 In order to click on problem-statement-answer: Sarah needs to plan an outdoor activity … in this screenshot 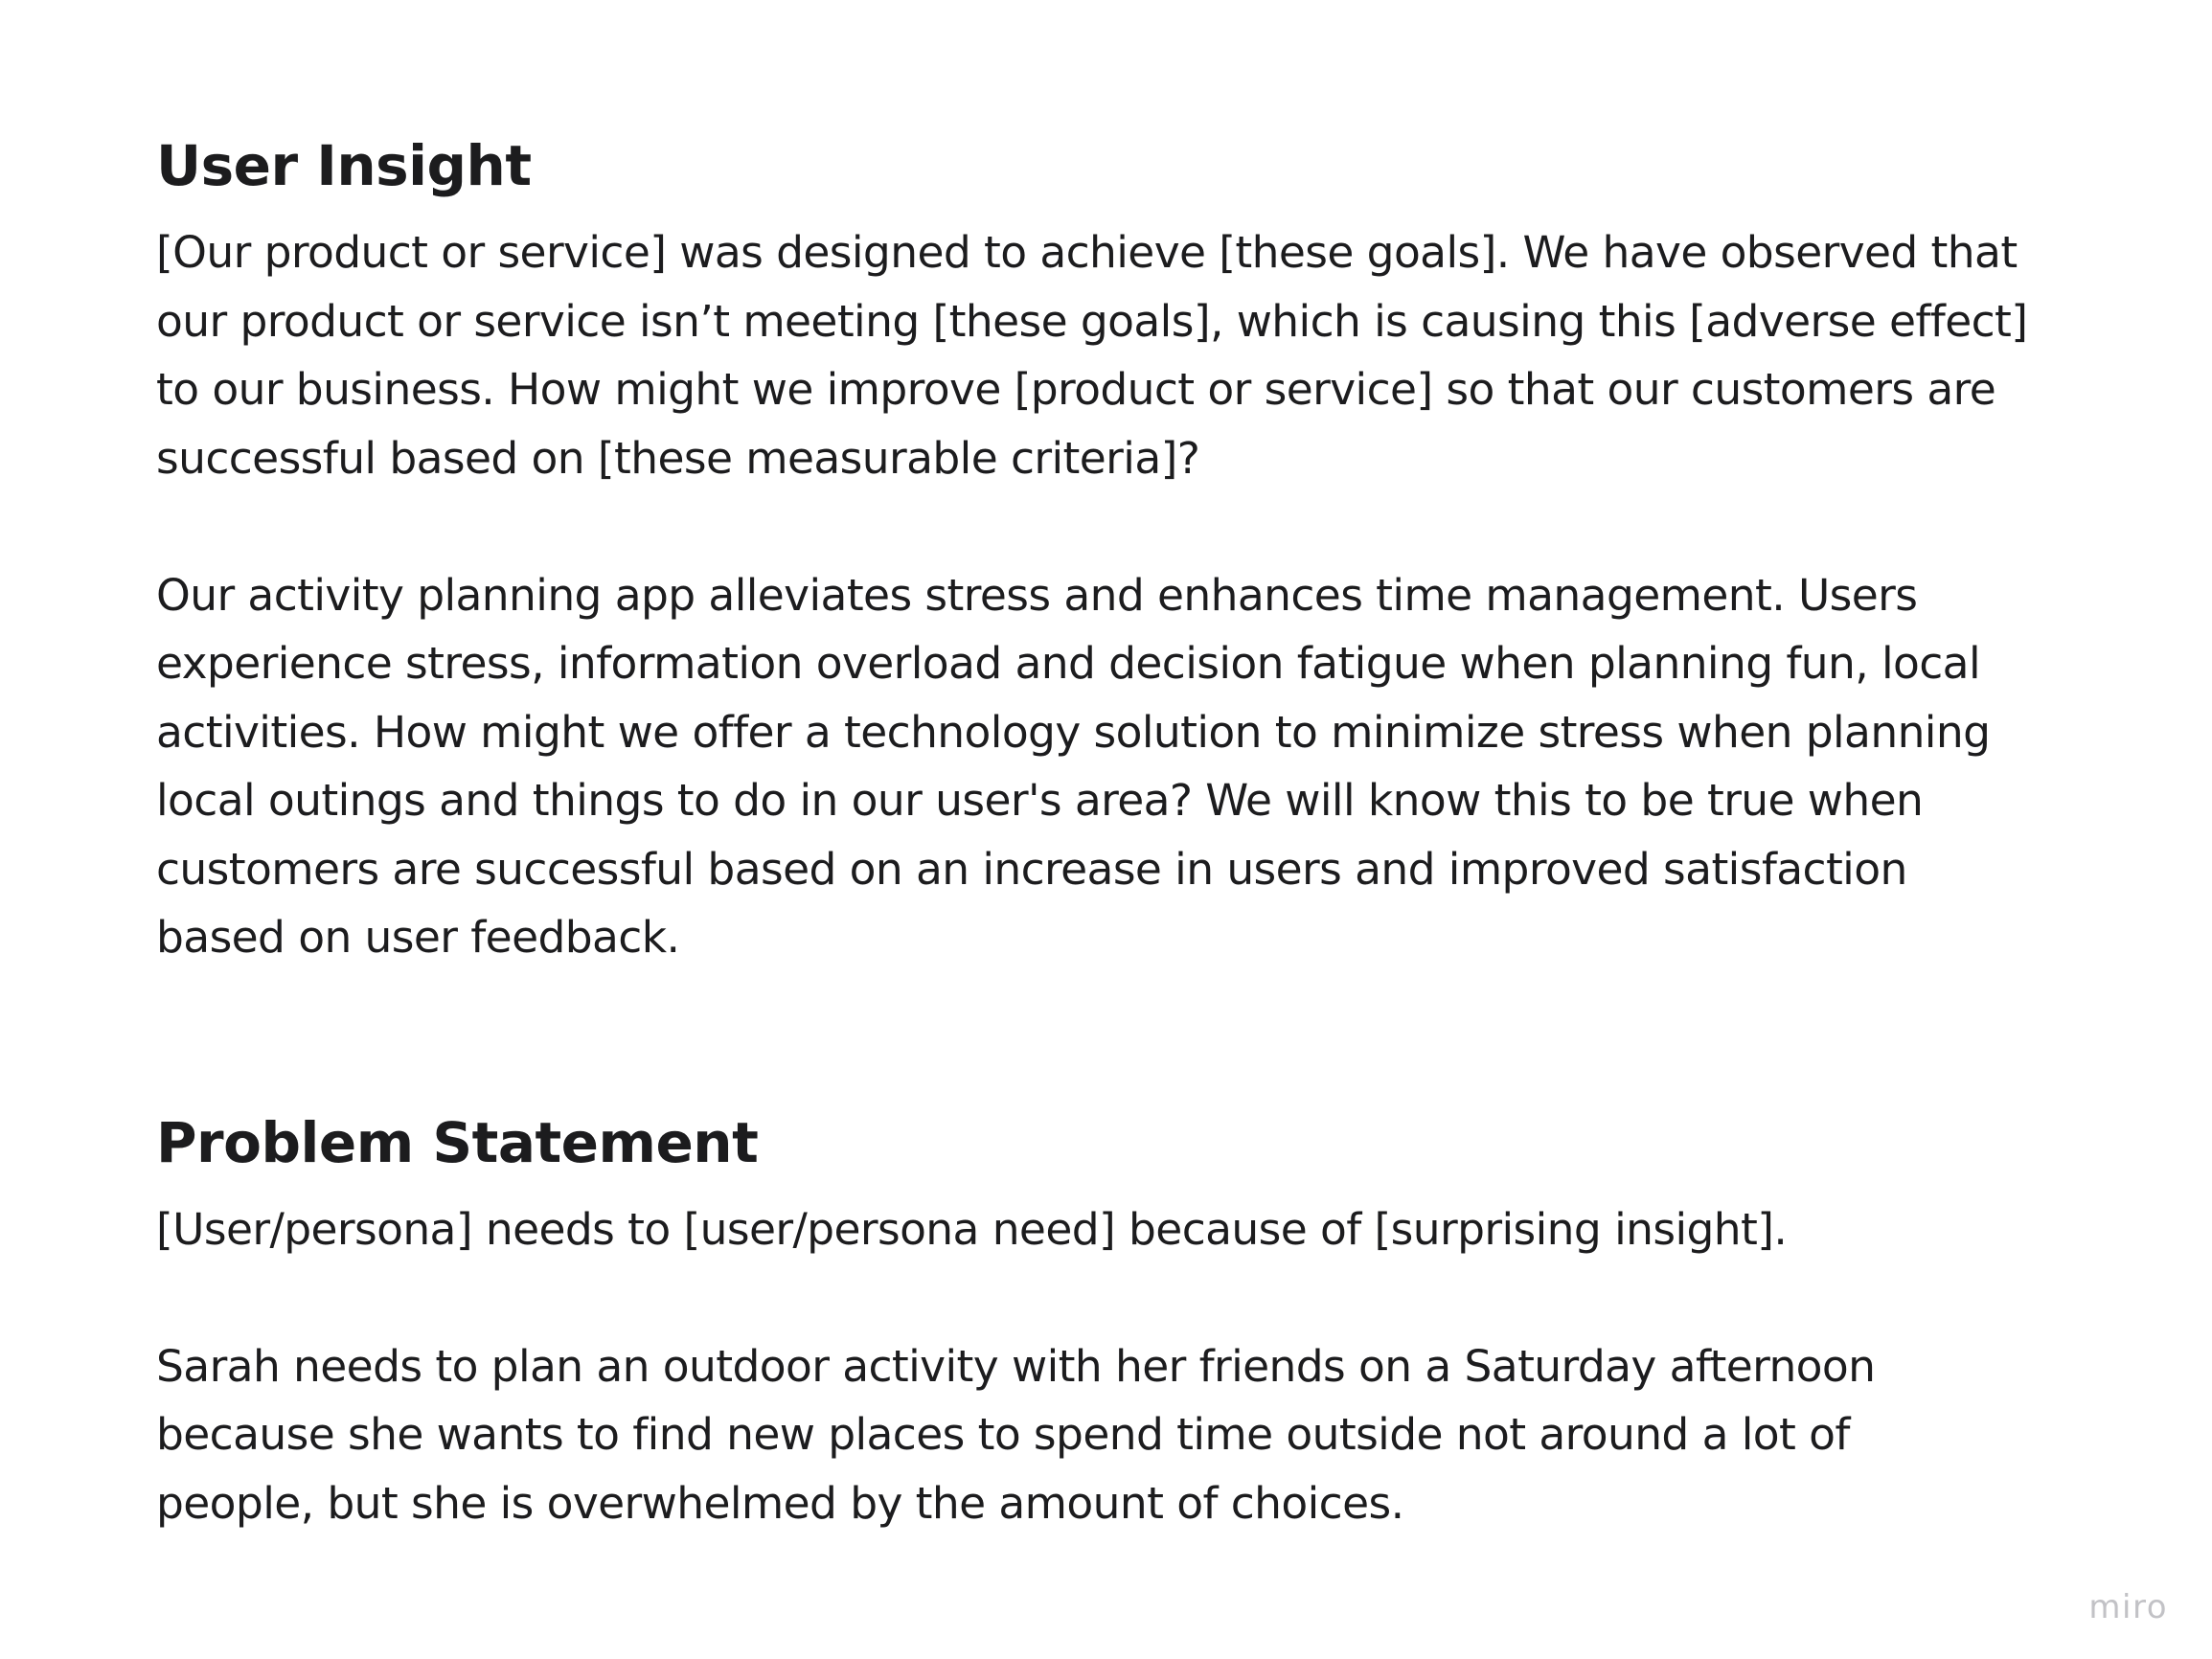, I will do `click(1016, 1434)`.